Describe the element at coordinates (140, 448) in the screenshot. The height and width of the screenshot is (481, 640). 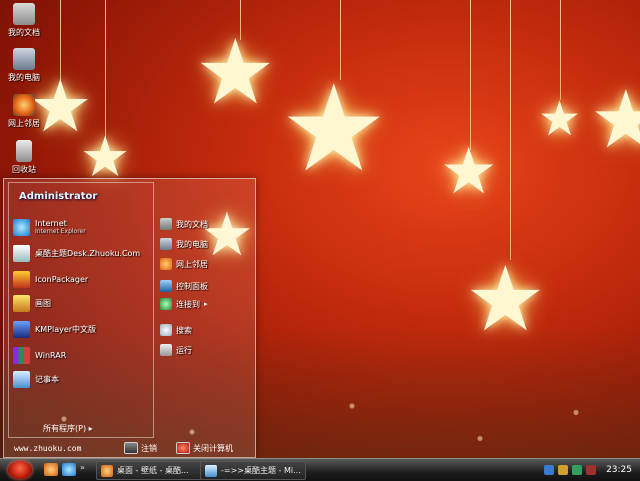
I see `logoff-button: 注销` at that location.